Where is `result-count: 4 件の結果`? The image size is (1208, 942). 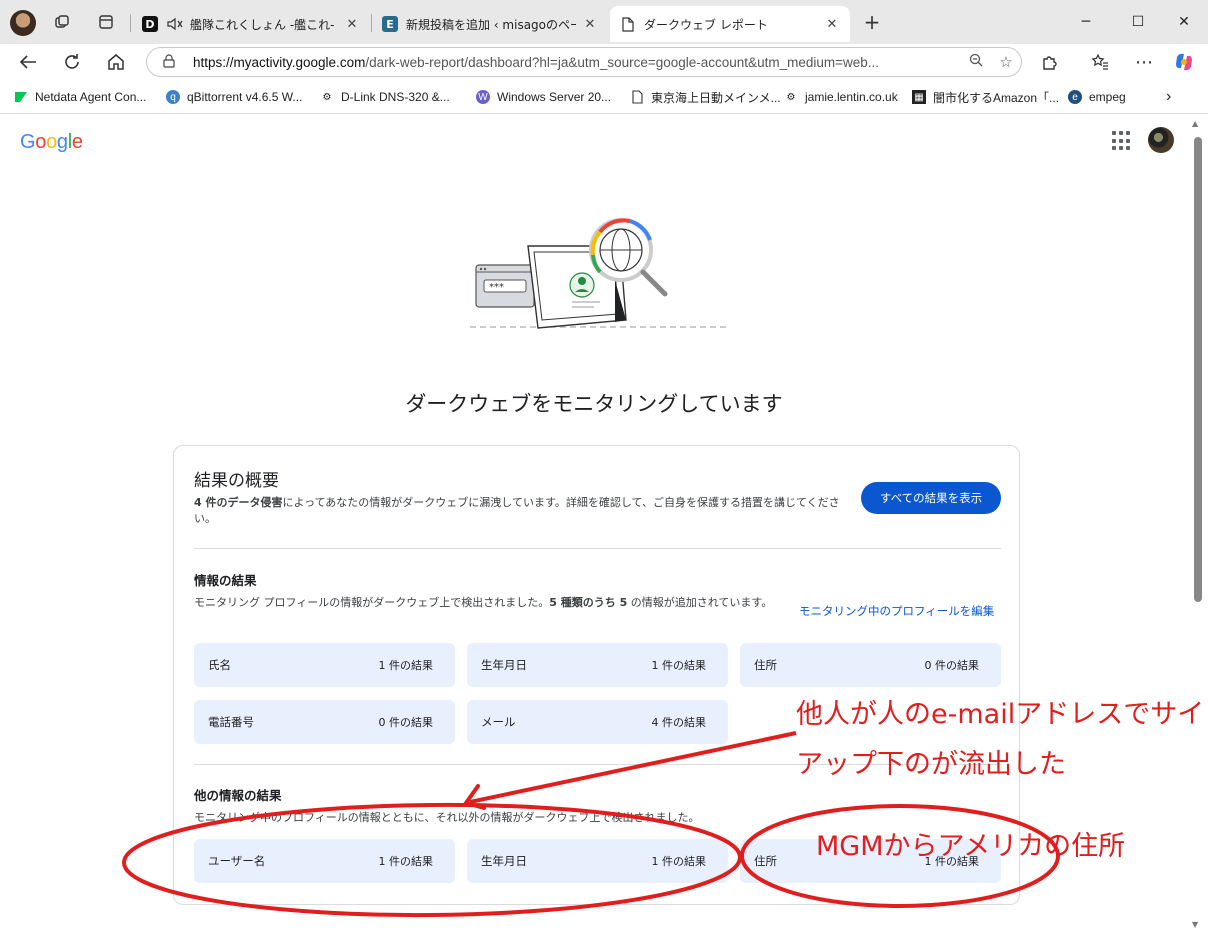 result-count: 4 件の結果 is located at coordinates (679, 722).